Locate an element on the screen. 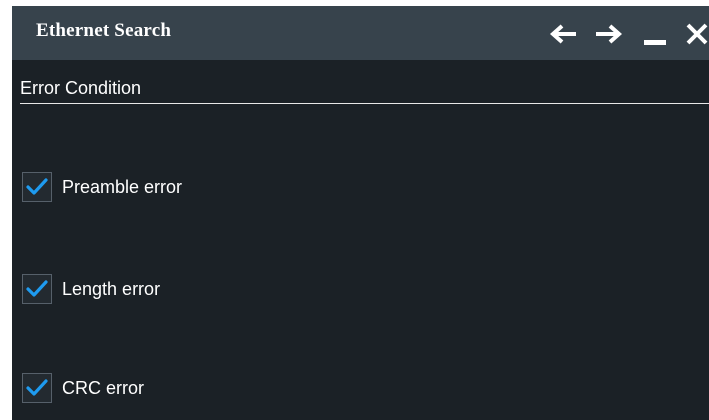 This screenshot has height=420, width=709. minimize-icon is located at coordinates (656, 34).